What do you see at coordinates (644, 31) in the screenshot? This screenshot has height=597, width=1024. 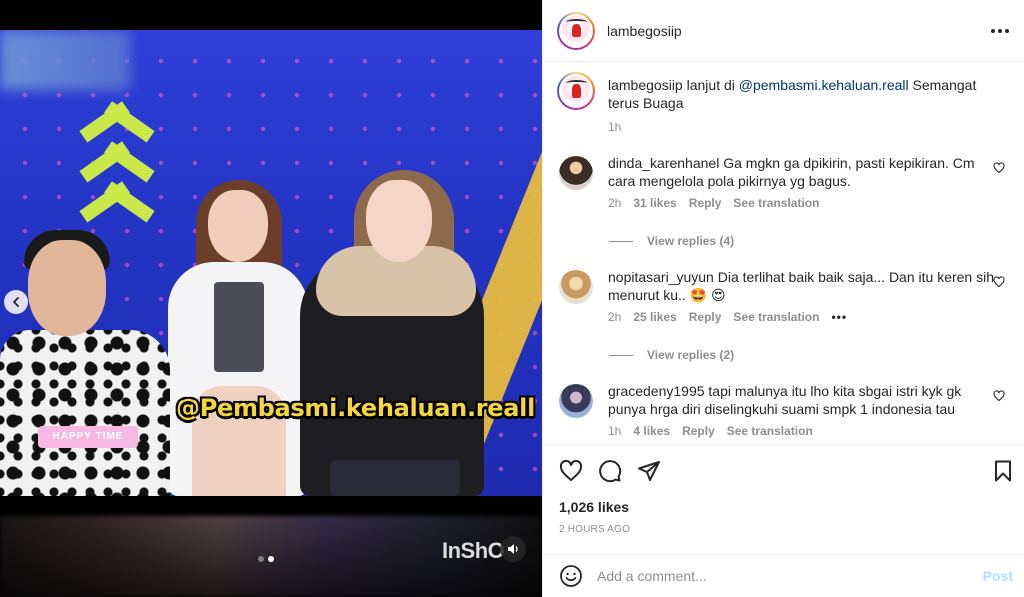 I see `author-username: lambegosiip` at bounding box center [644, 31].